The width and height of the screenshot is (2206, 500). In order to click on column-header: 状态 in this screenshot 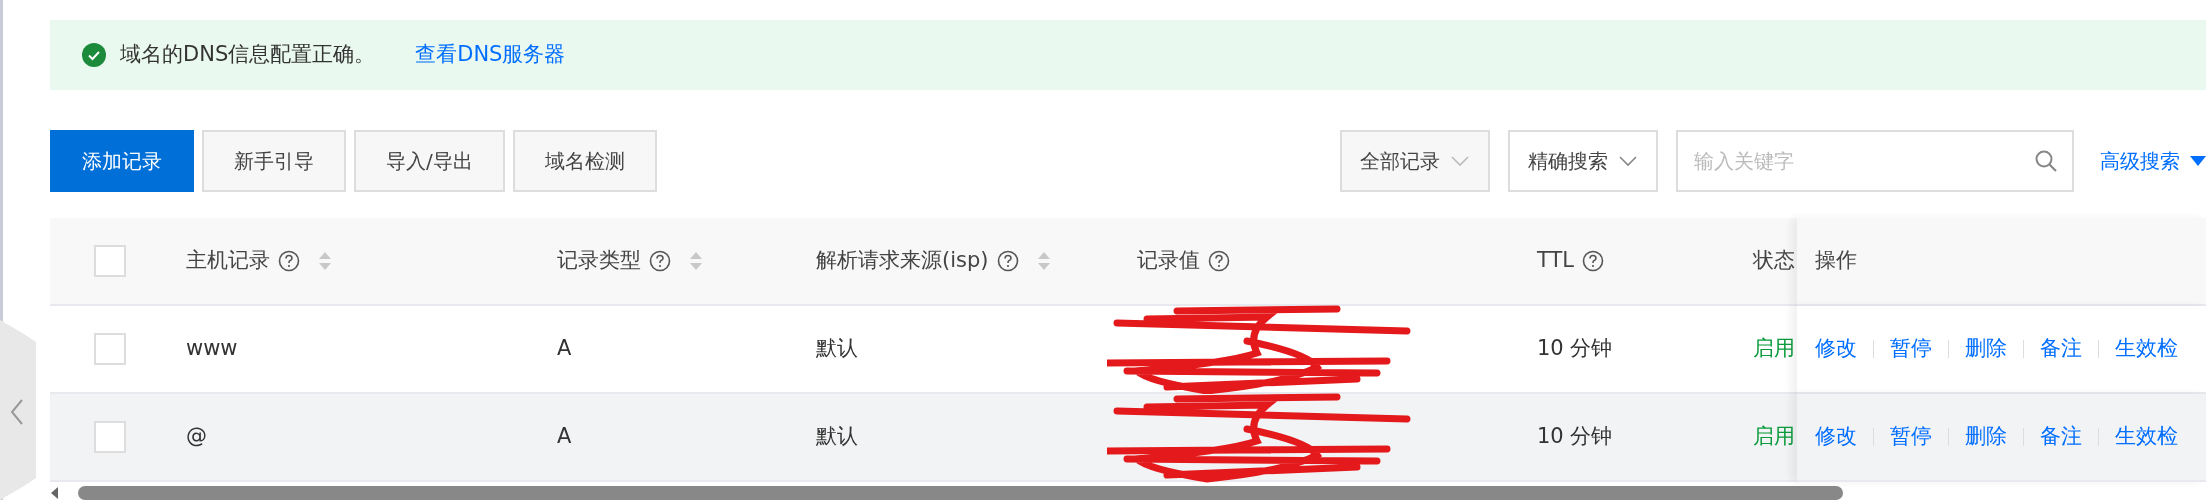, I will do `click(1774, 261)`.